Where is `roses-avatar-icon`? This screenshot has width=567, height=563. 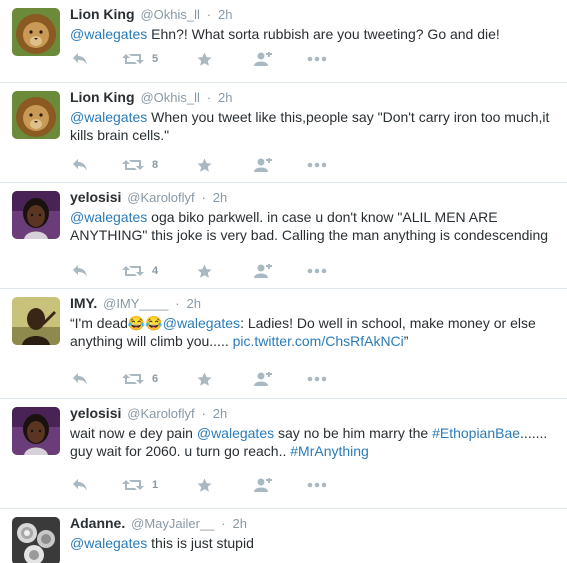 roses-avatar-icon is located at coordinates (36, 540).